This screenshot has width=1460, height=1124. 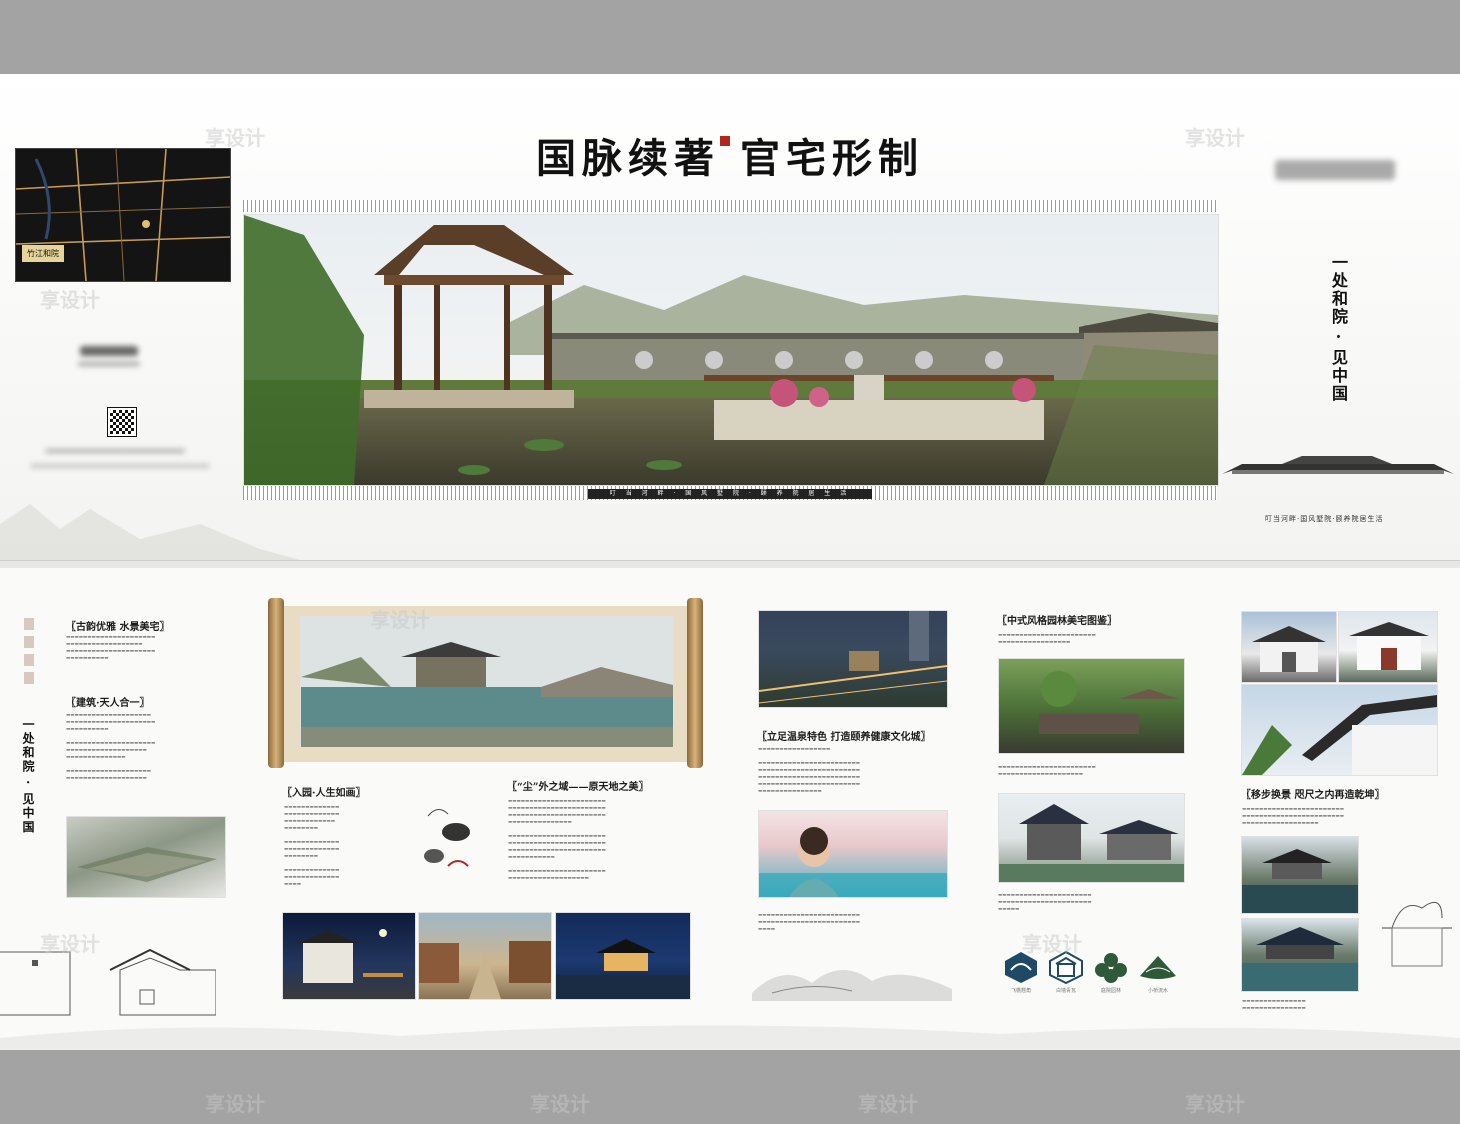 What do you see at coordinates (109, 351) in the screenshot?
I see `blurred-logo` at bounding box center [109, 351].